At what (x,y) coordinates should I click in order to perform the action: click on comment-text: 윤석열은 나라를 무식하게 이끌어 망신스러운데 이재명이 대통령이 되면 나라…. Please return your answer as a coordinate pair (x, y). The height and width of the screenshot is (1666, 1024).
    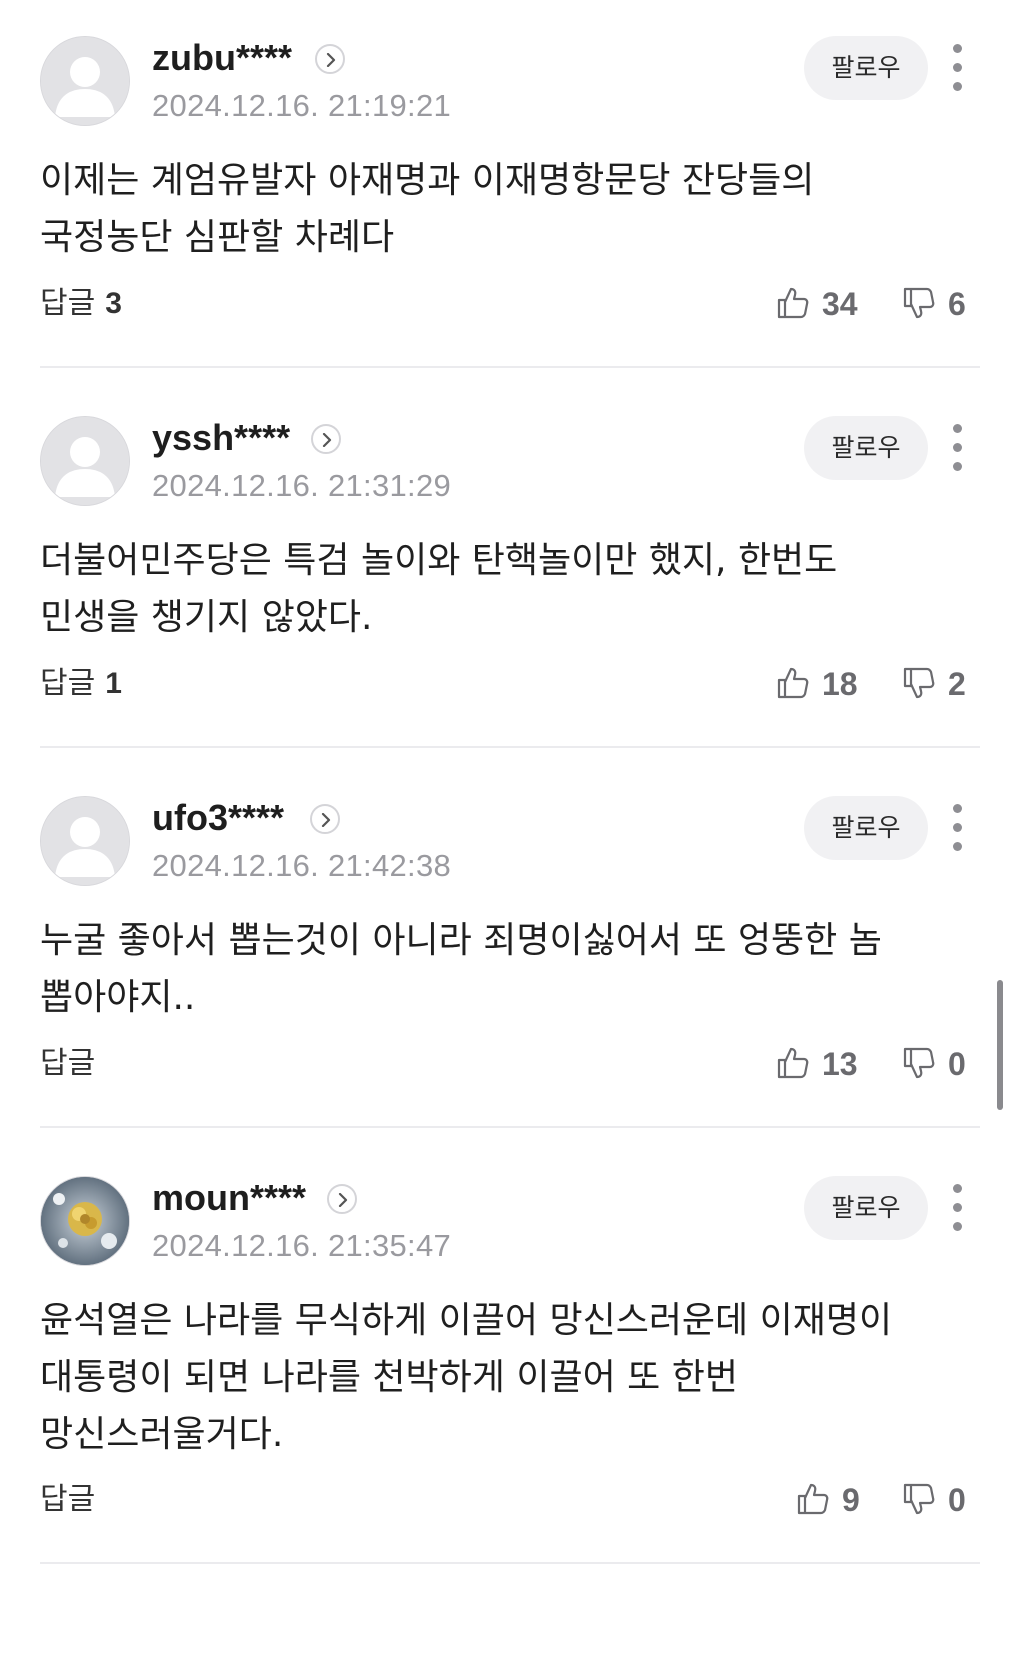
    Looking at the image, I should click on (466, 1377).